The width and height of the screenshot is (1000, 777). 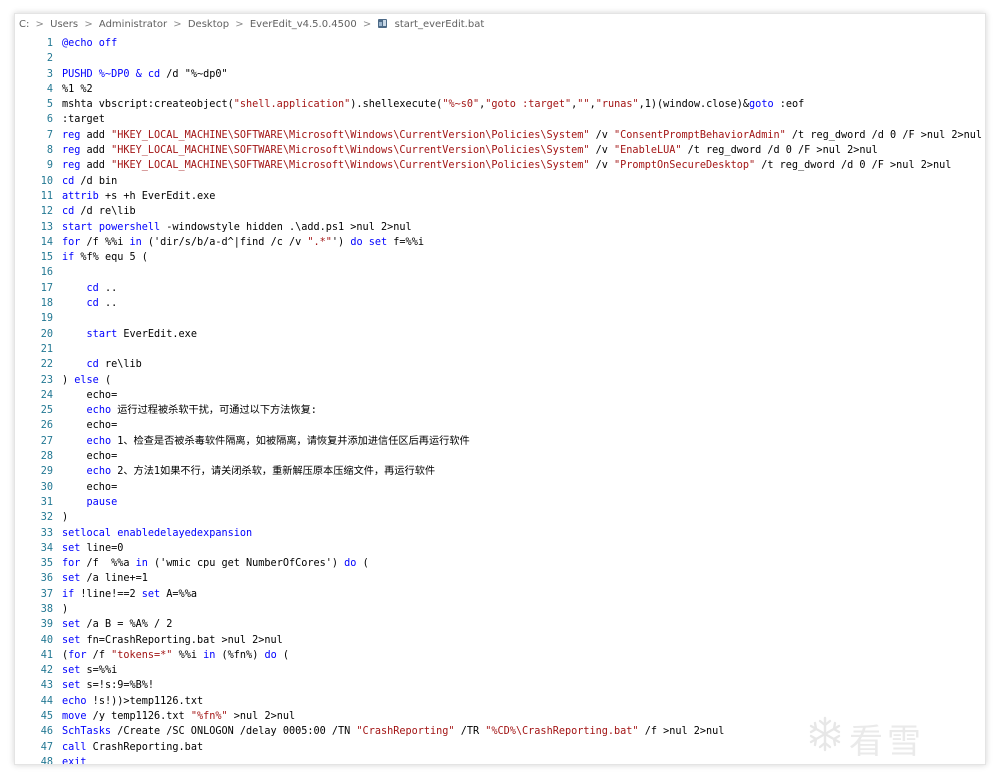 I want to click on code-line: 43 set s=!s:9=%B%!, so click(x=500, y=685).